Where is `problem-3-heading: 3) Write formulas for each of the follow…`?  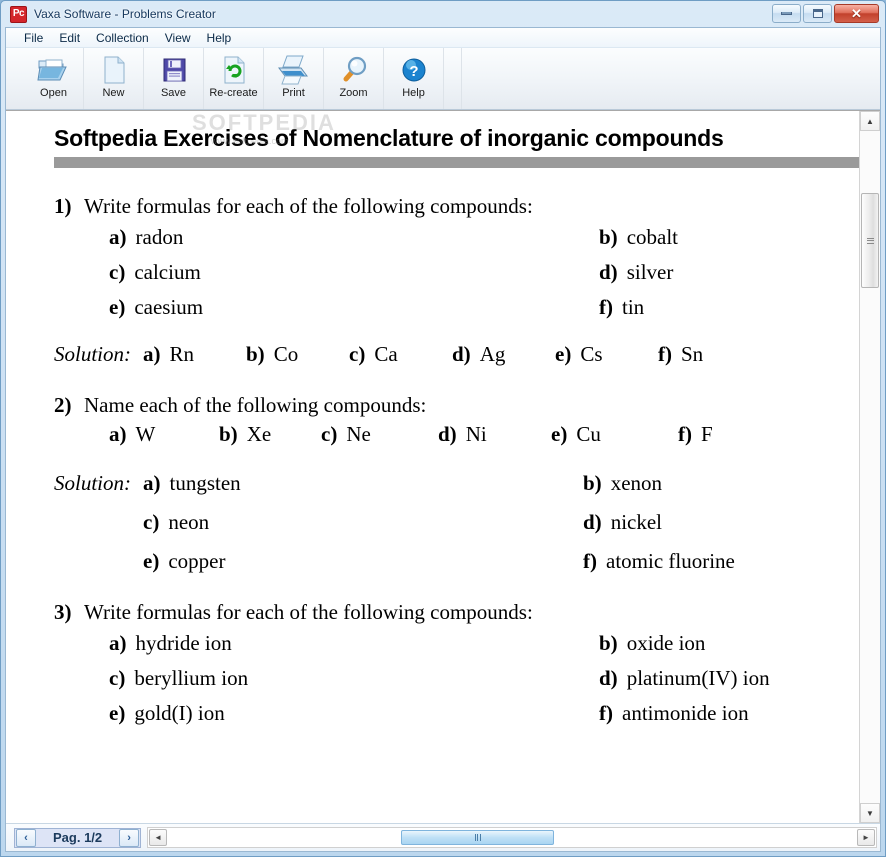
problem-3-heading: 3) Write formulas for each of the follow… is located at coordinates (441, 612).